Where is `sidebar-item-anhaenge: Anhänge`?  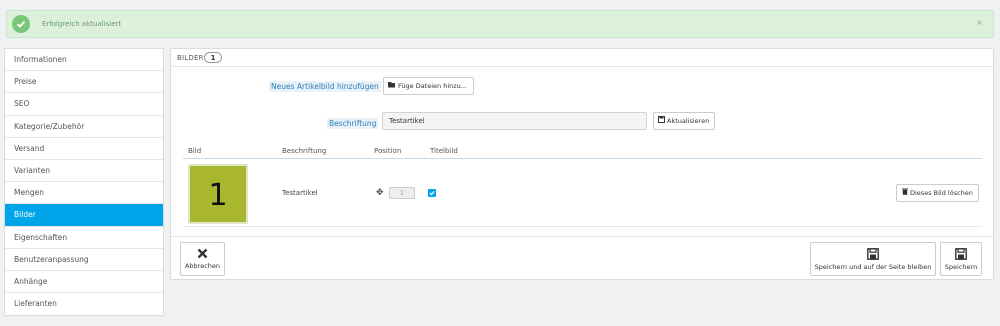 sidebar-item-anhaenge: Anhänge is located at coordinates (84, 282).